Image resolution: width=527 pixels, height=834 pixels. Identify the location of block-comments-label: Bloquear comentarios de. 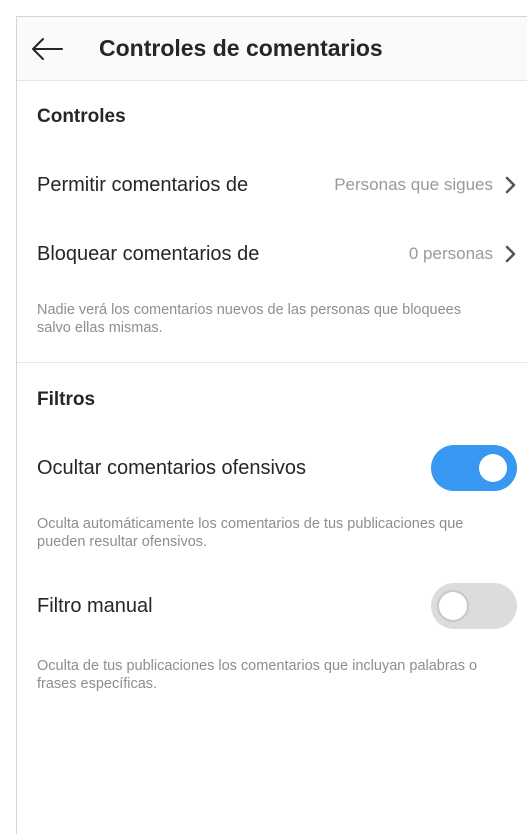
(148, 253).